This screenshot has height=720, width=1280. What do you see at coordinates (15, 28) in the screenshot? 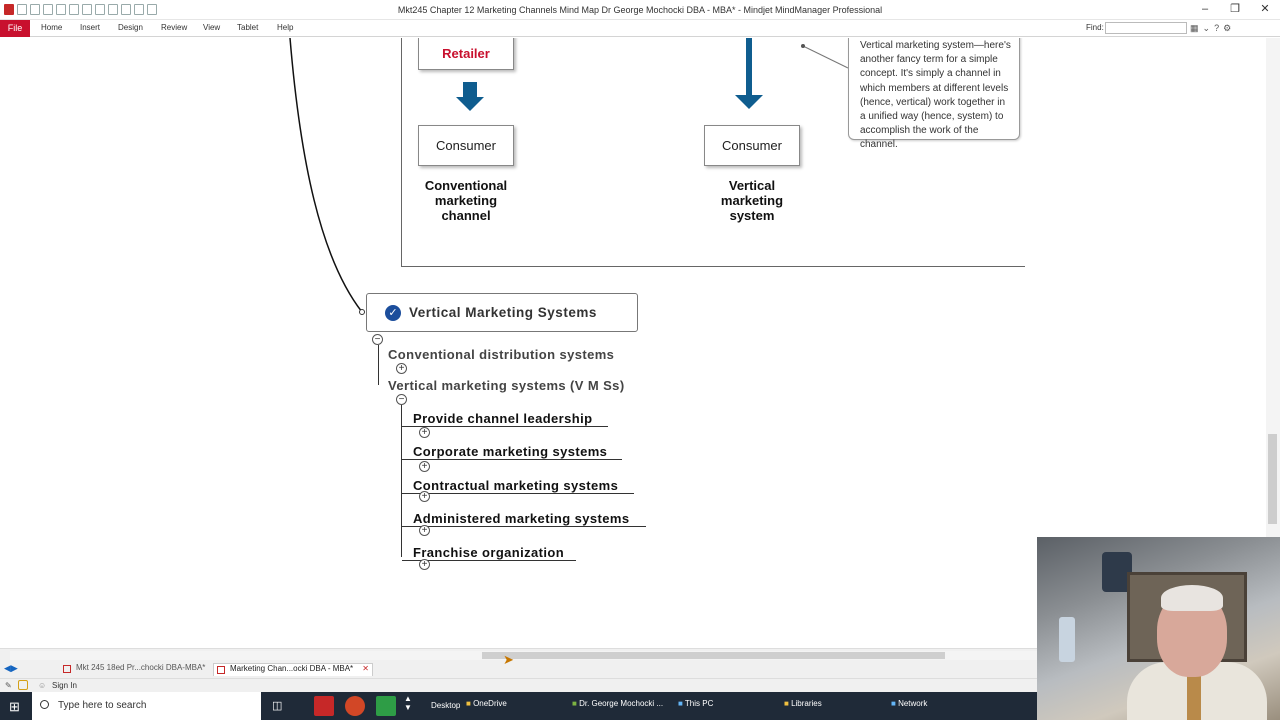
I see `tab-file: File` at bounding box center [15, 28].